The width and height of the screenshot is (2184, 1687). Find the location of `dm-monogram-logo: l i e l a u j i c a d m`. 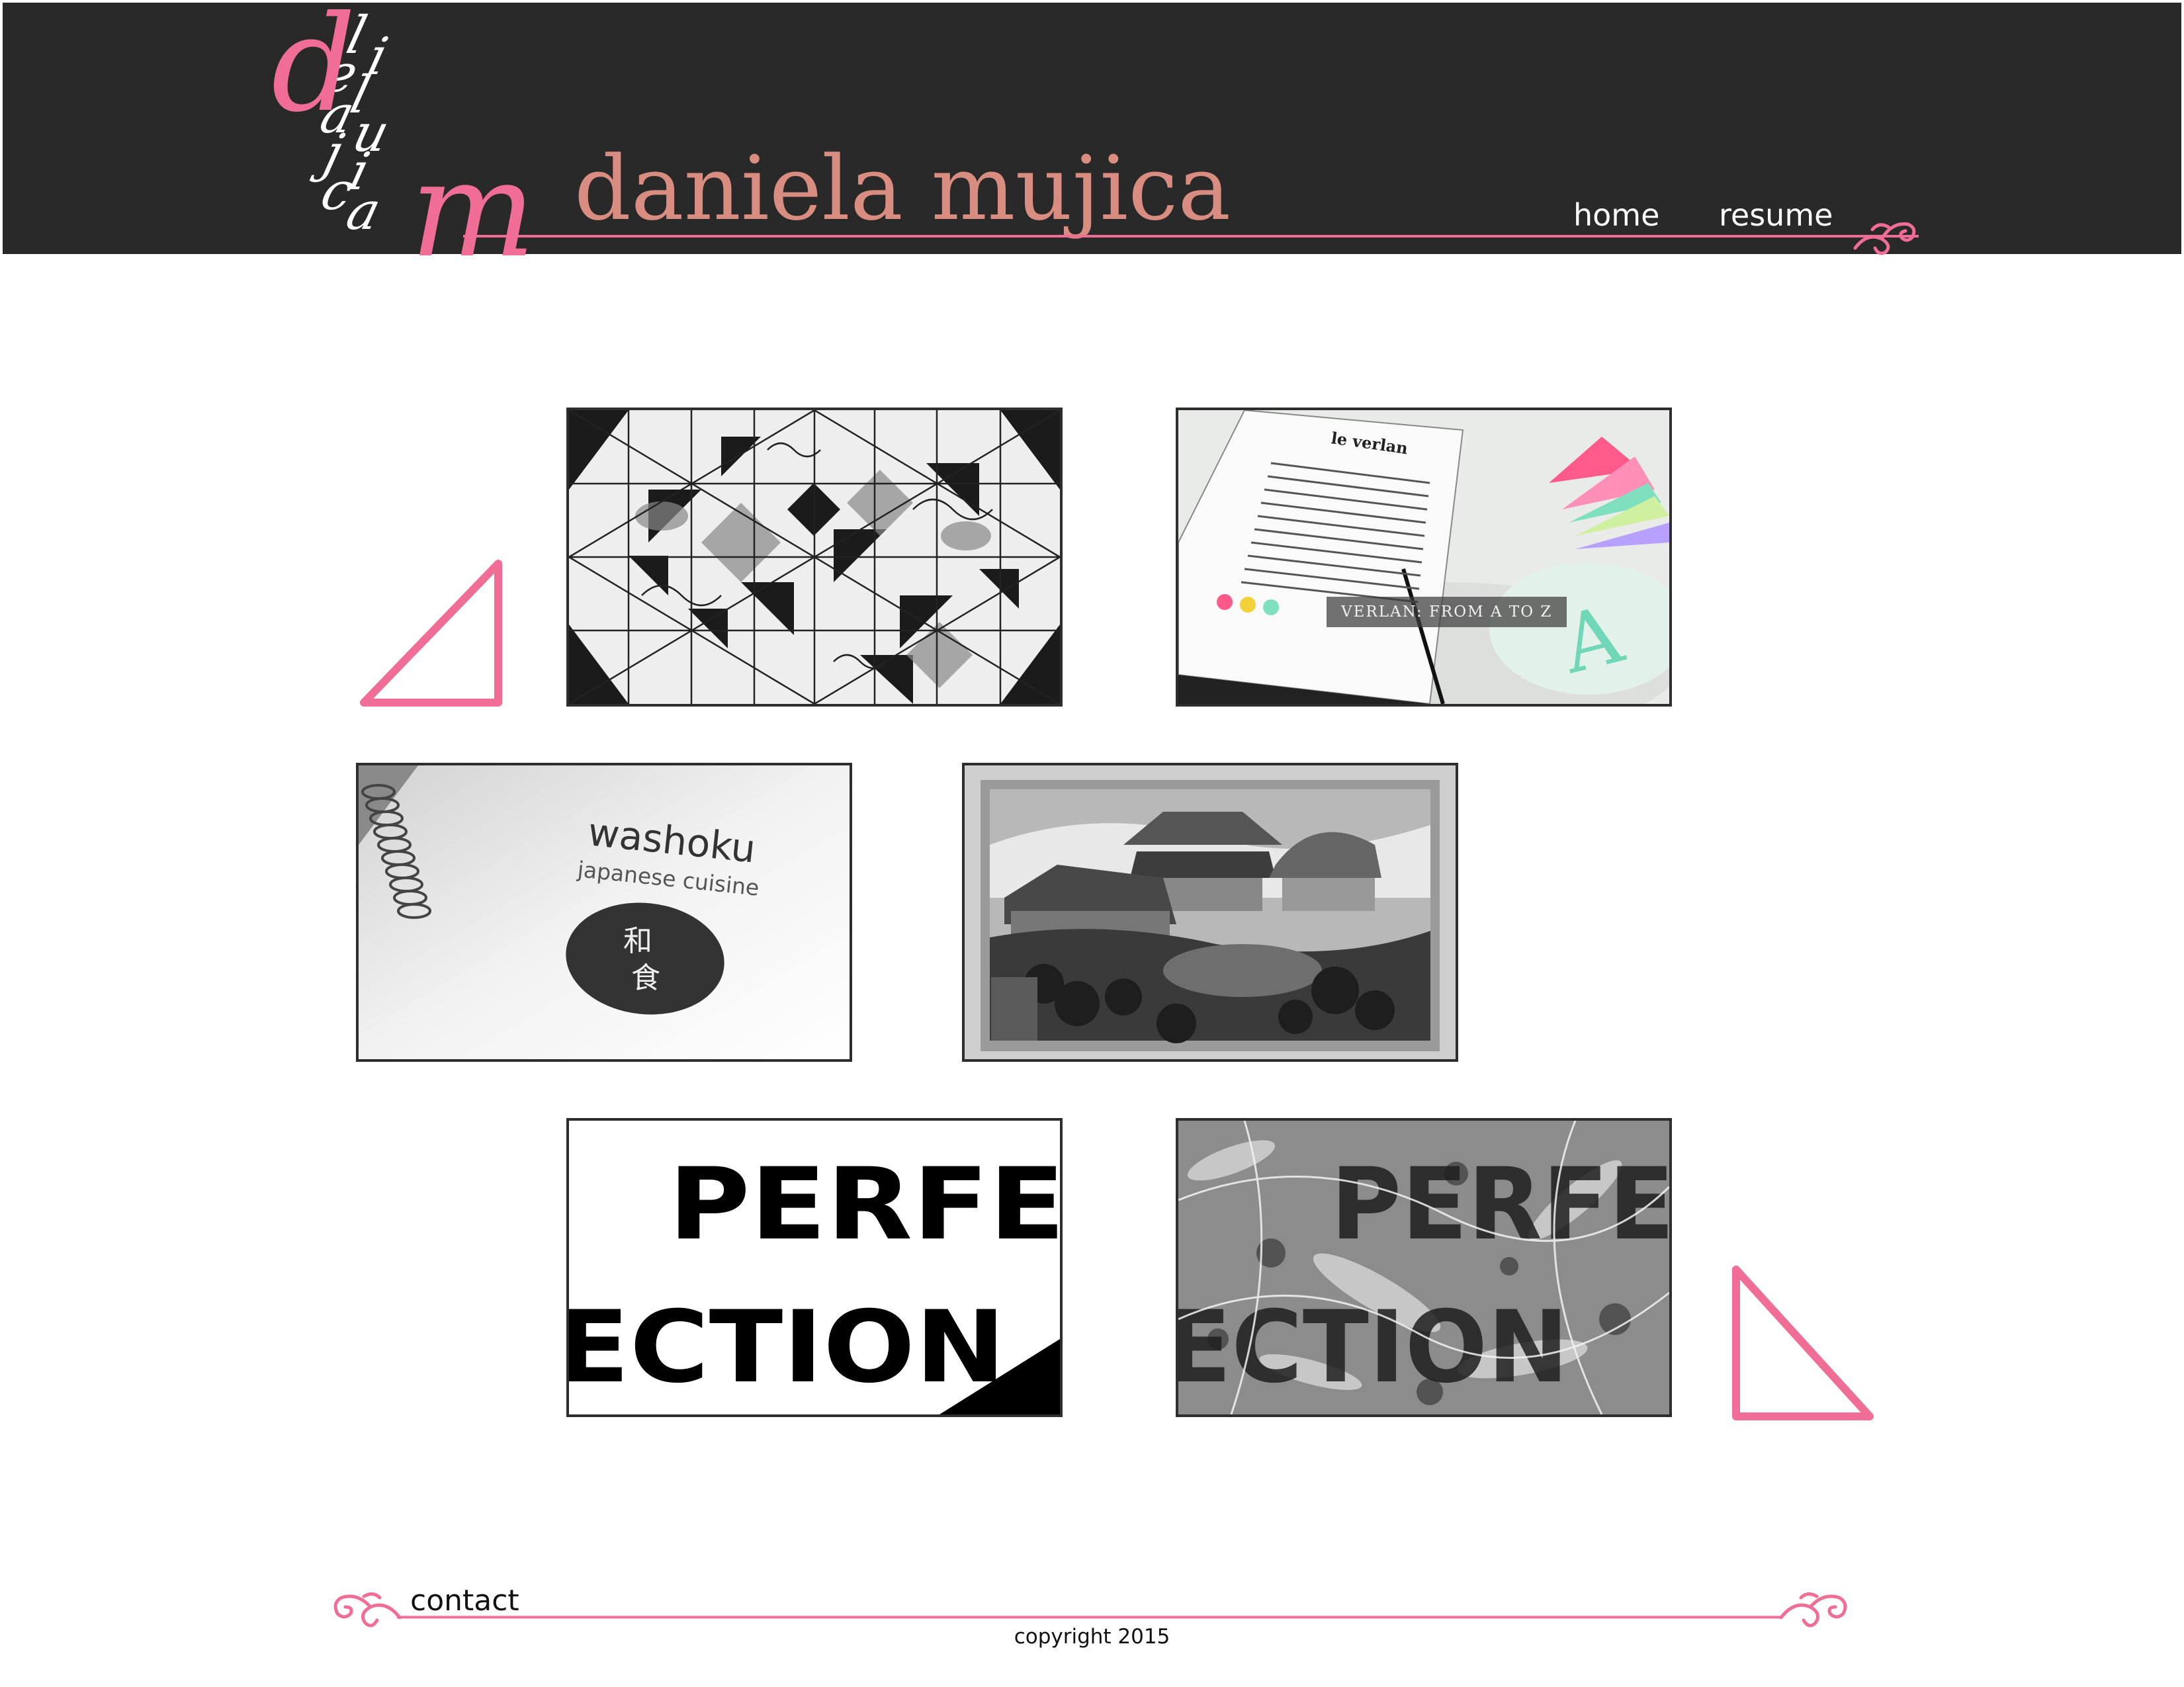

dm-monogram-logo: l i e l a u j i c a d m is located at coordinates (404, 128).